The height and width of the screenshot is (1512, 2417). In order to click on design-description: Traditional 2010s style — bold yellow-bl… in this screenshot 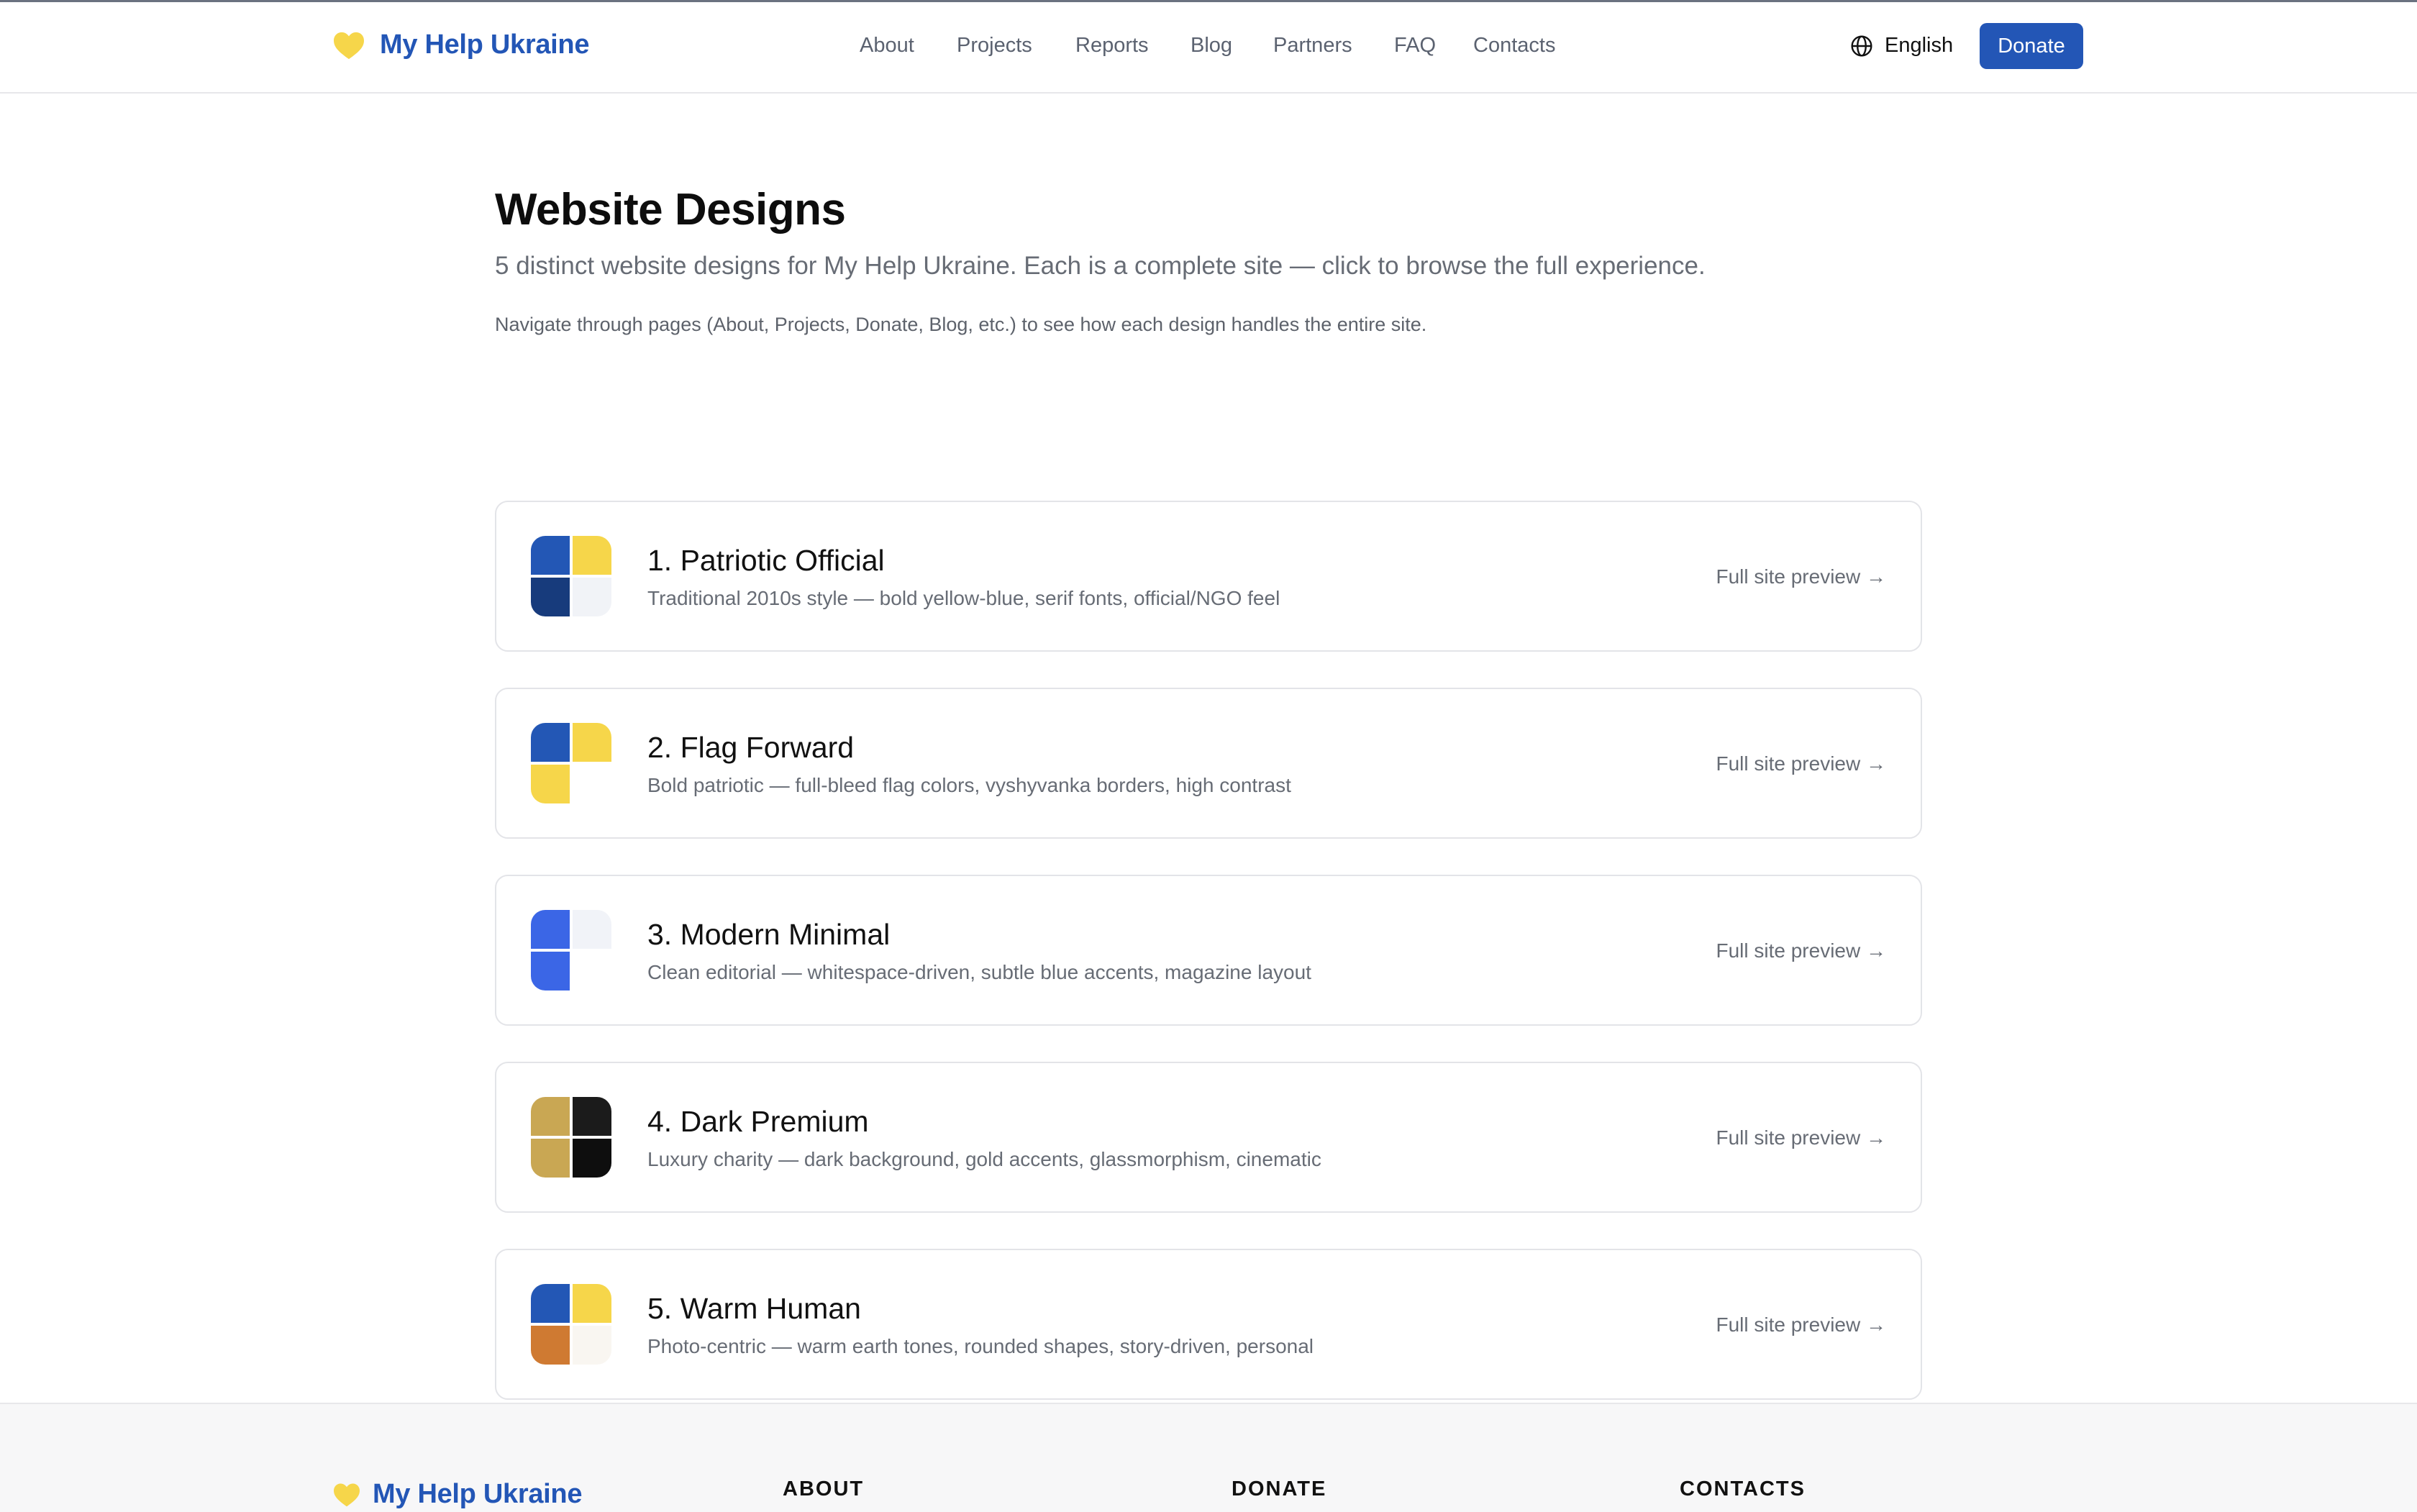, I will do `click(964, 598)`.